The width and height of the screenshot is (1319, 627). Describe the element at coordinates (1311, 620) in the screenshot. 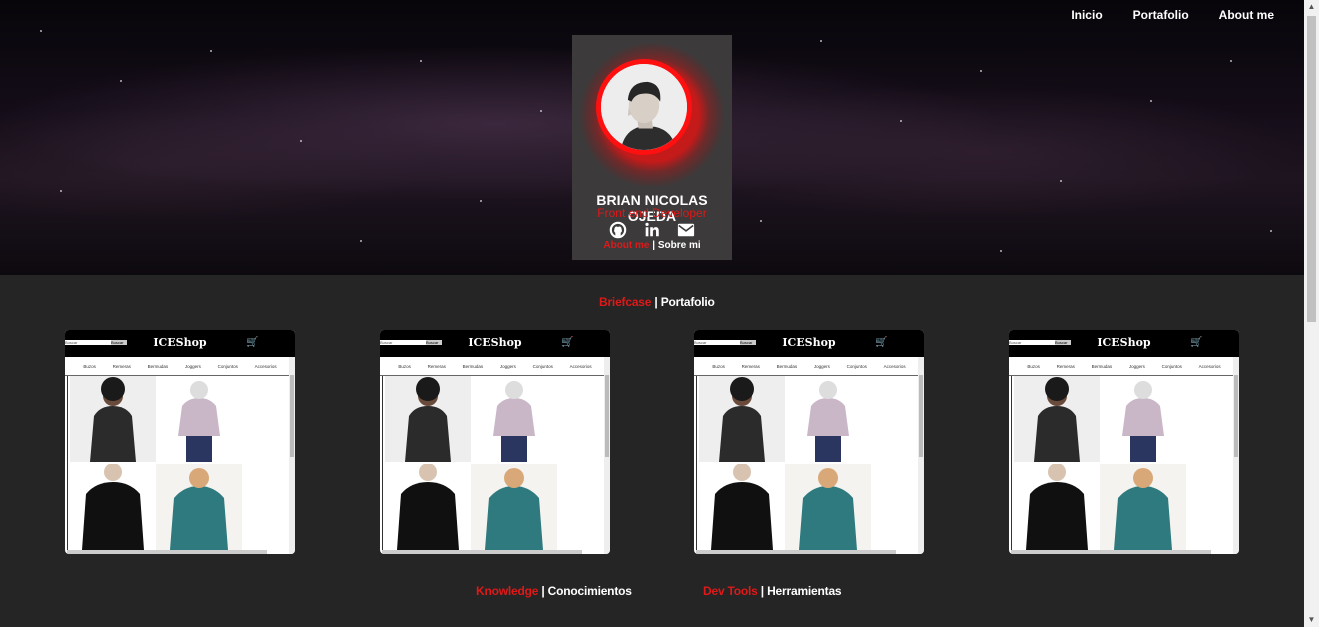

I see `scroll-down-icon: ▼` at that location.